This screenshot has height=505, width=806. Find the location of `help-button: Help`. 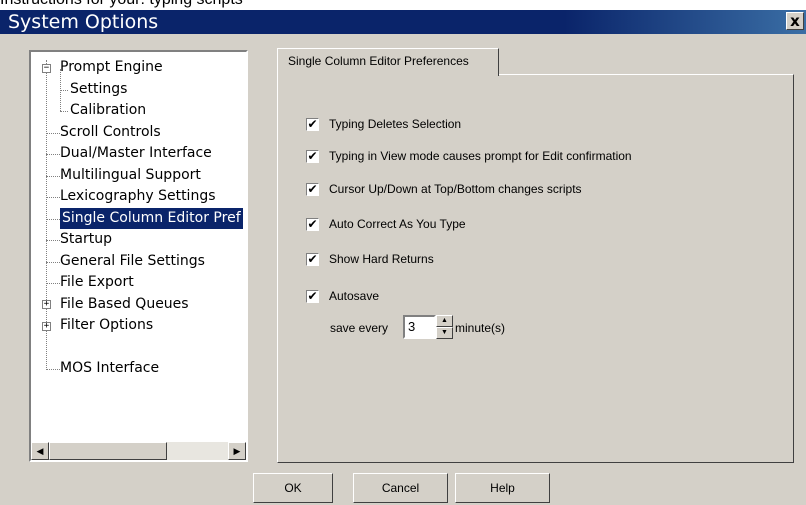

help-button: Help is located at coordinates (502, 488).